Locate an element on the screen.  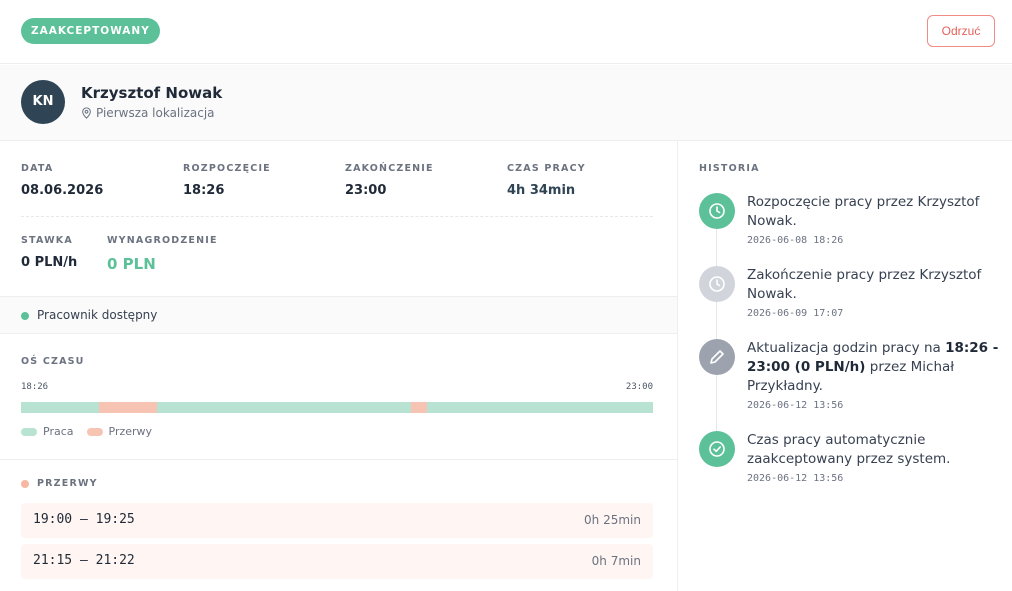
employee-header: KN Krzysztof Nowak Pierwsza lokalizacja is located at coordinates (506, 103).